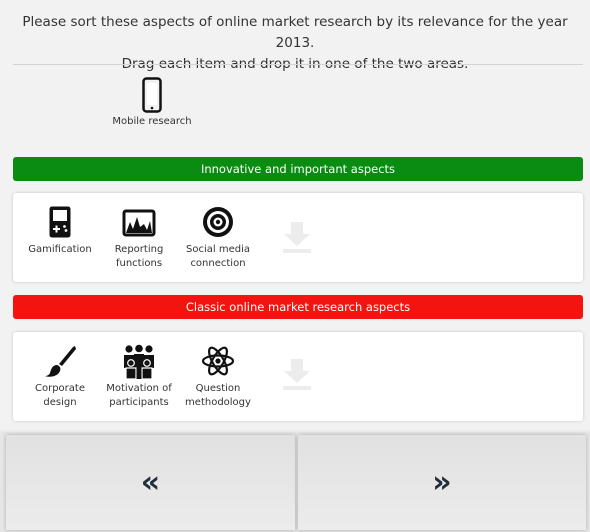  I want to click on draggable-item-social-media-connection: Social media connection, so click(218, 238).